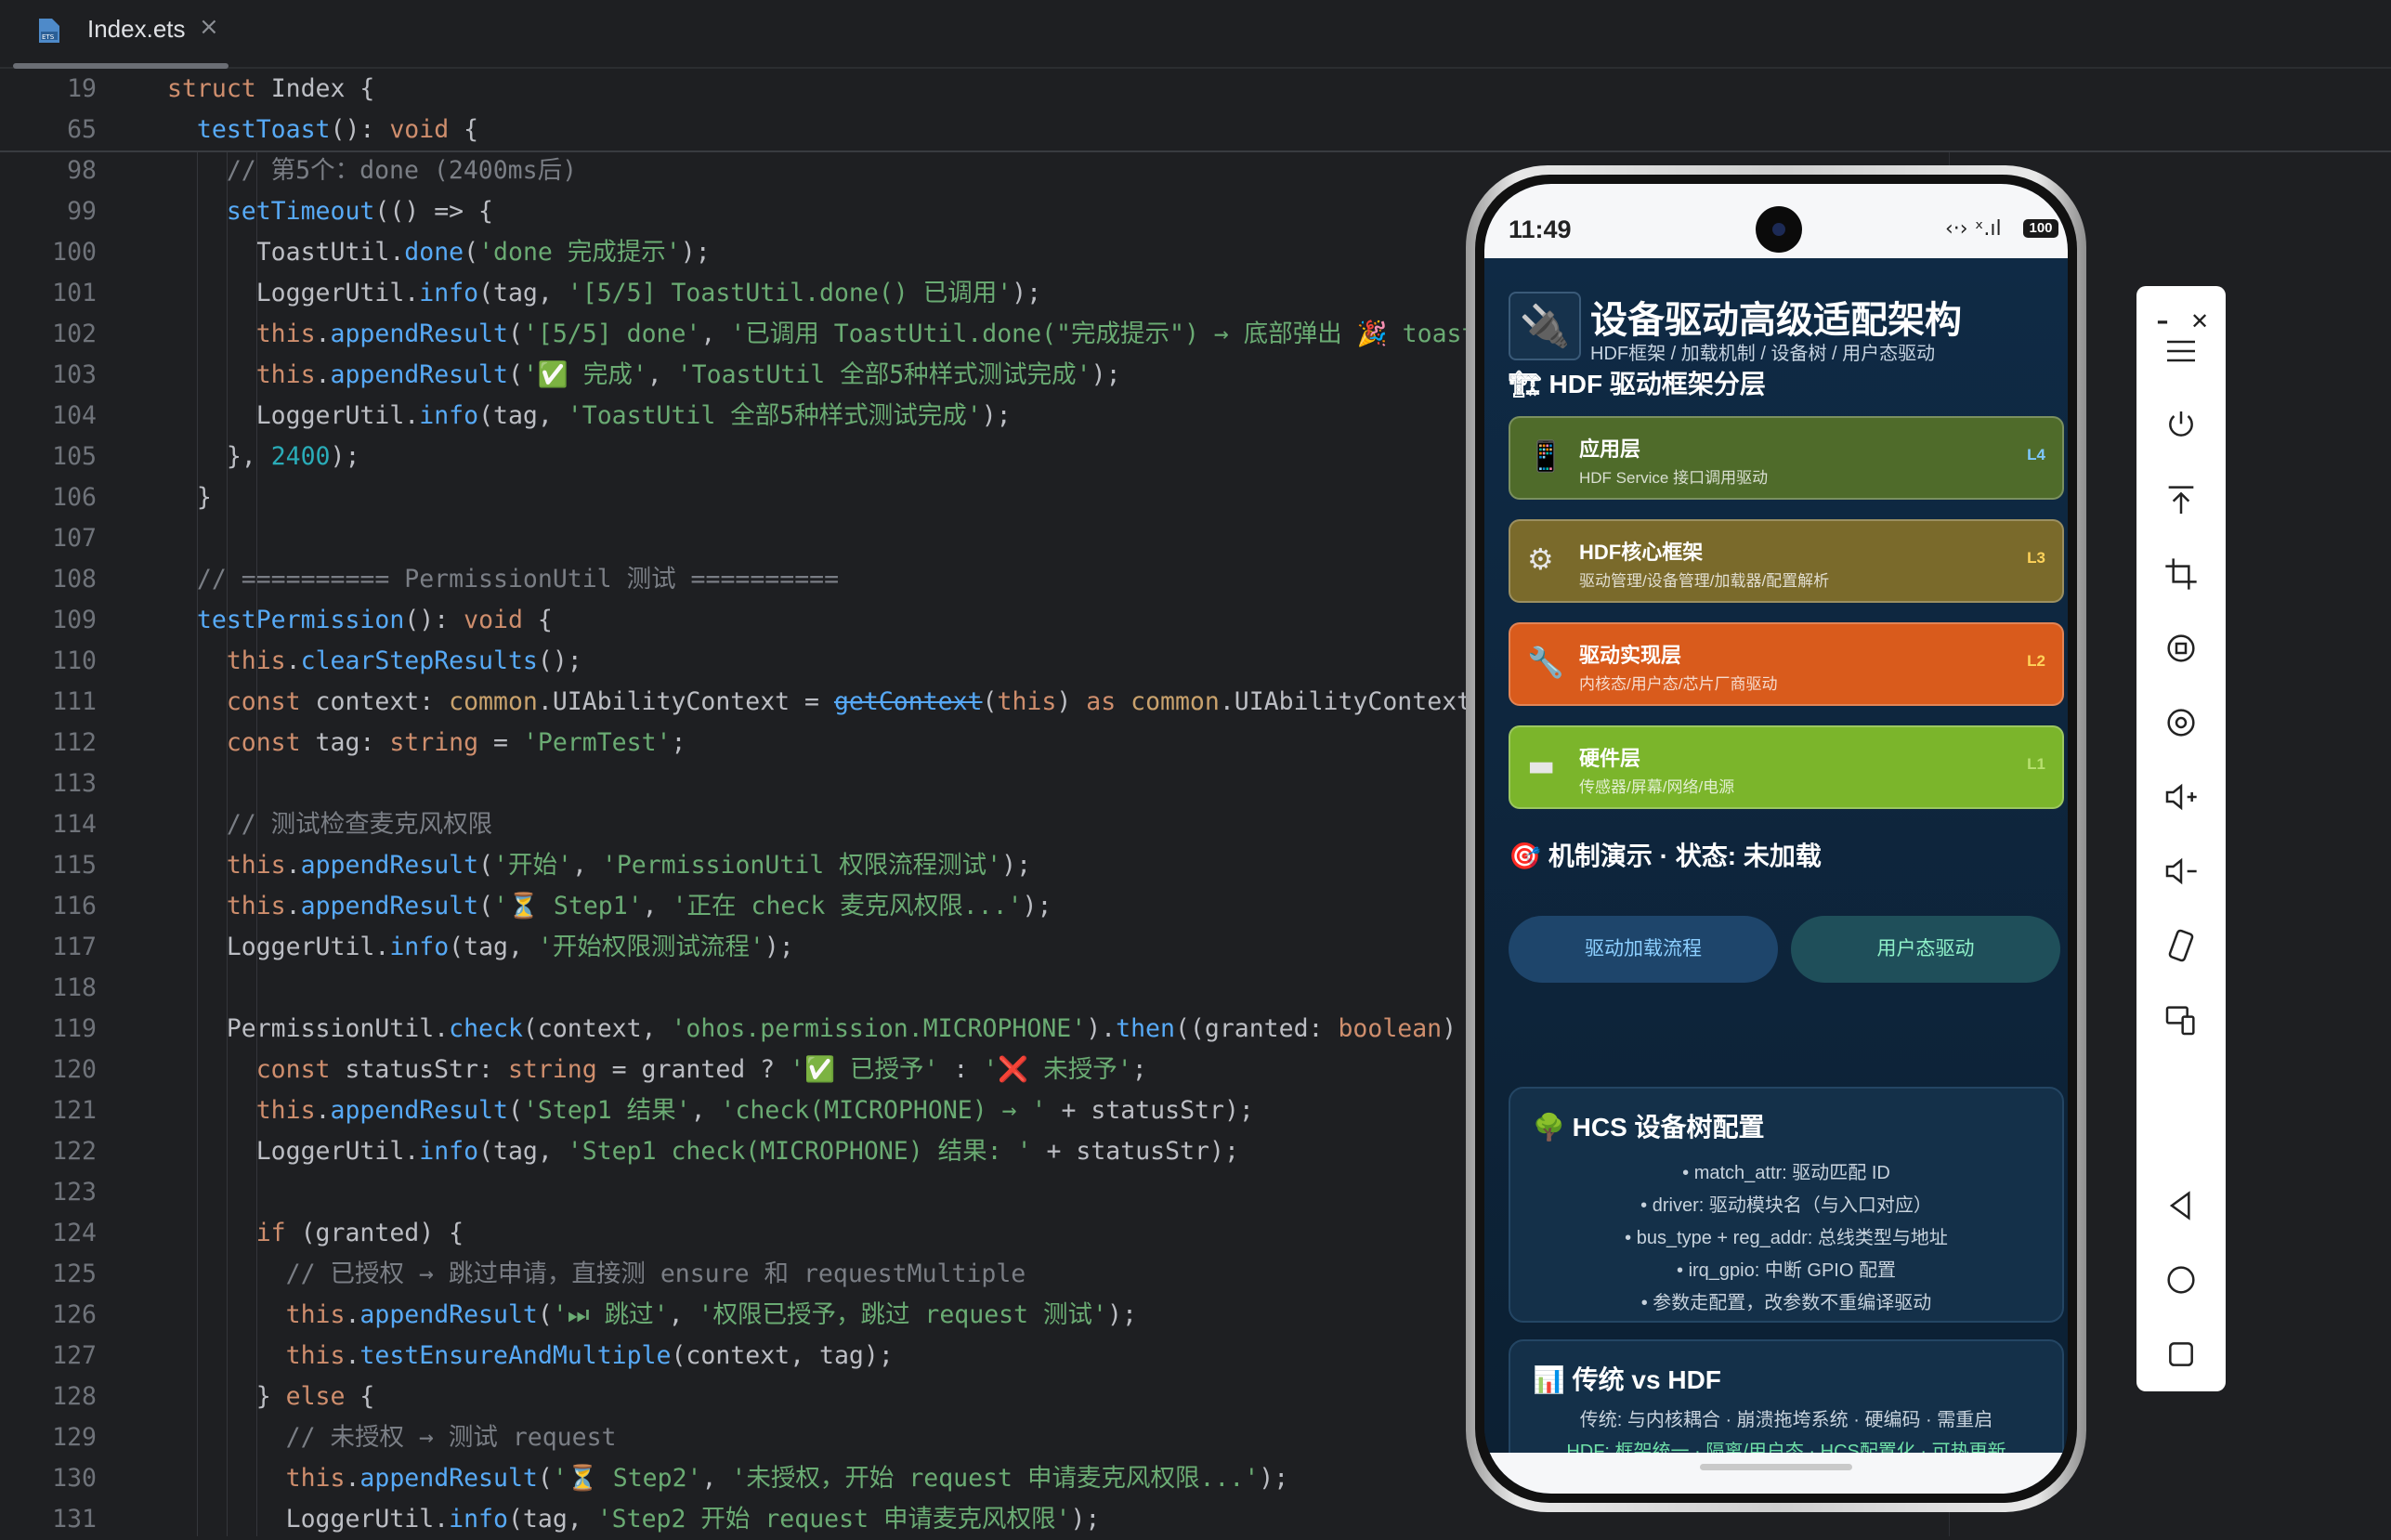  Describe the element at coordinates (1643, 949) in the screenshot. I see `driver-load-flow-button: 驱动加载流程` at that location.